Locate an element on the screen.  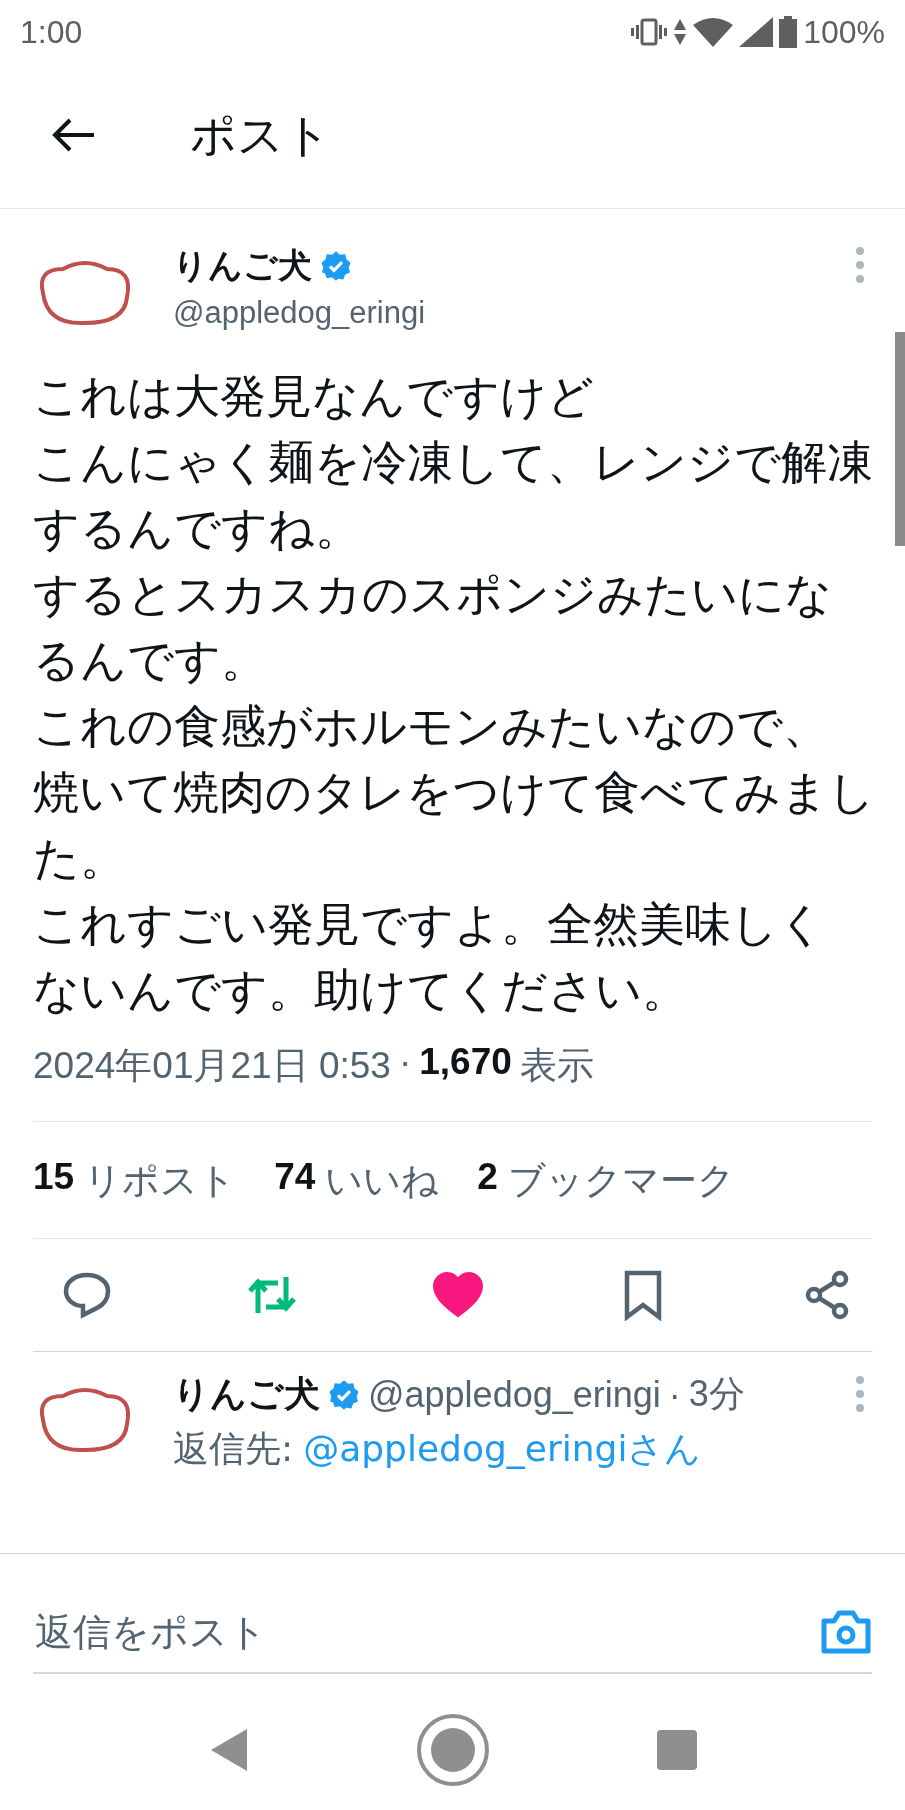
clock-text: 1:00 is located at coordinates (51, 32).